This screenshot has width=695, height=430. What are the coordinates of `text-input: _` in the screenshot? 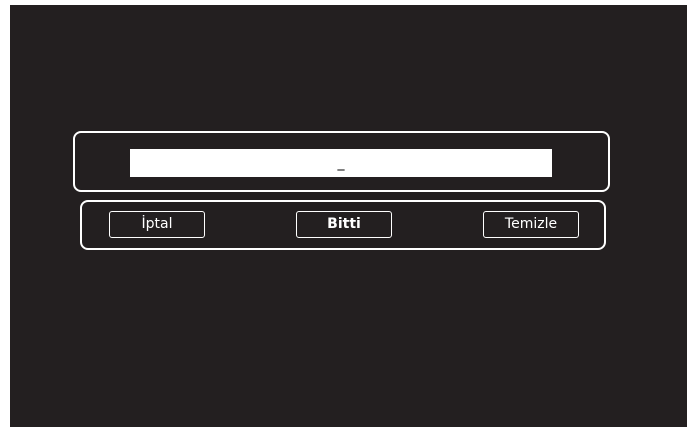 It's located at (341, 163).